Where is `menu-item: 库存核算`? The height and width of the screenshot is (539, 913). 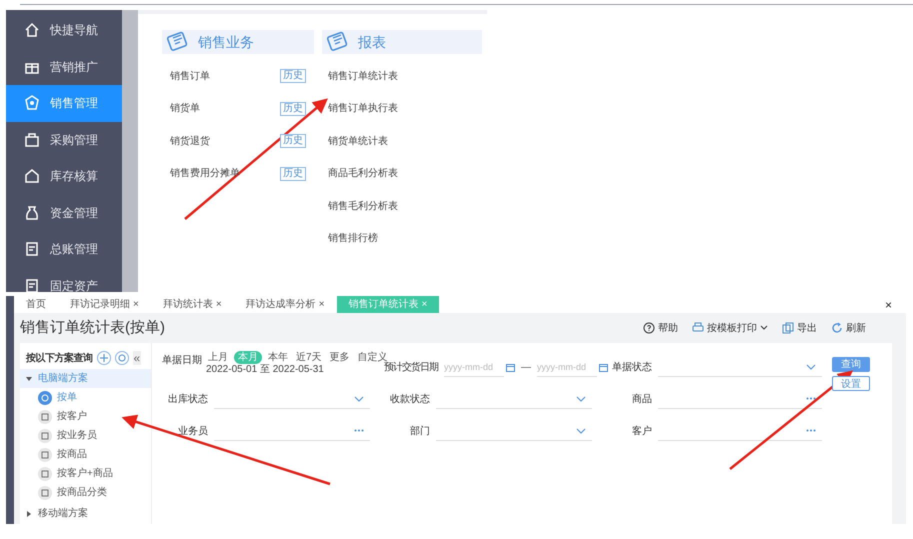 menu-item: 库存核算 is located at coordinates (64, 176).